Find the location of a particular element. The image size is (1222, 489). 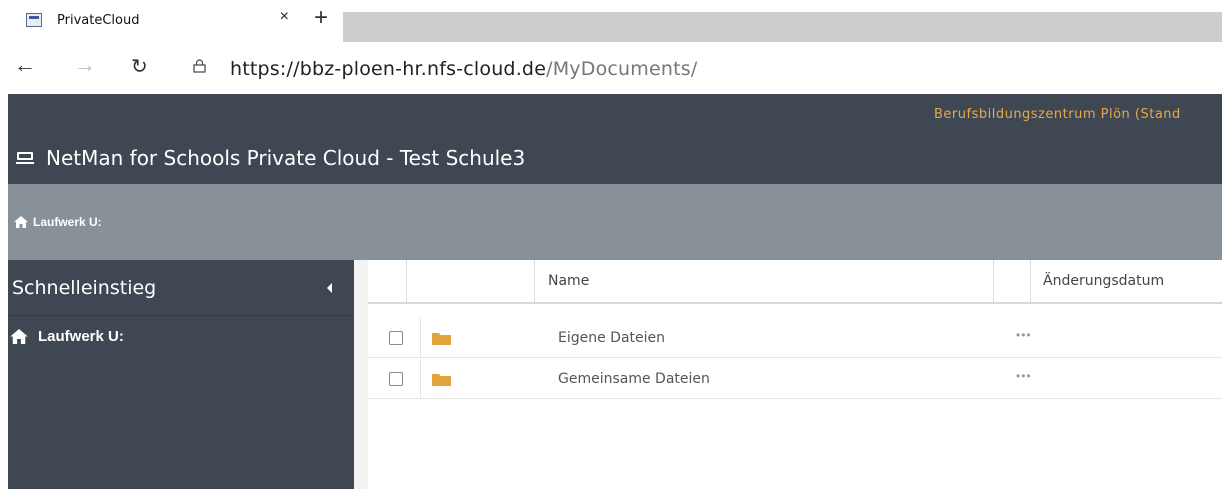

breadcrumb-label: Laufwerk U: is located at coordinates (67, 222).